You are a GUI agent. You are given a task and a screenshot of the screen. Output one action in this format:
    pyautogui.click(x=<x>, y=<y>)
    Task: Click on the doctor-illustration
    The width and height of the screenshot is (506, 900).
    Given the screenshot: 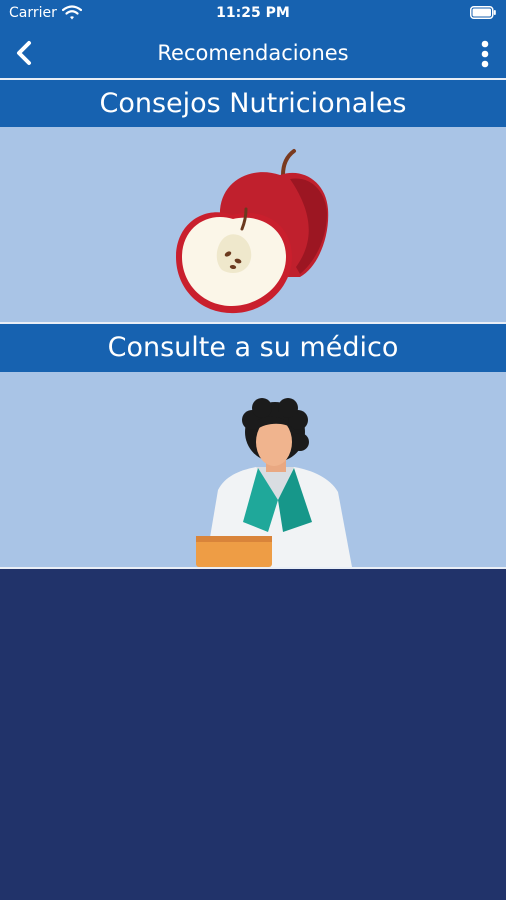 What is the action you would take?
    pyautogui.click(x=274, y=482)
    